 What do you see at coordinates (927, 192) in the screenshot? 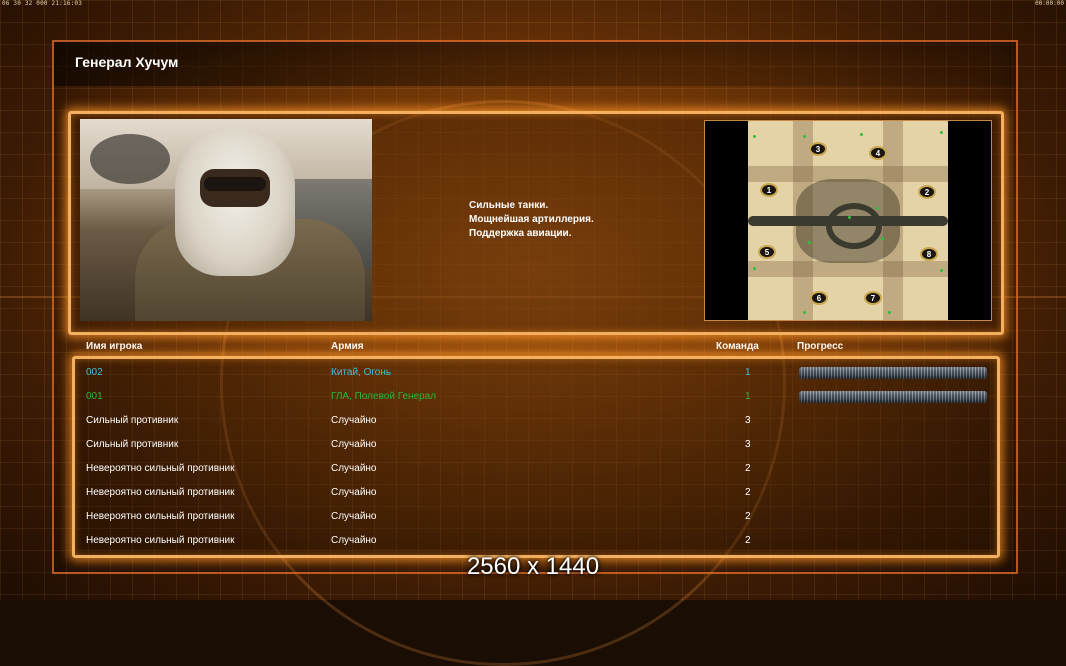
I see `start-position-marker: 2` at bounding box center [927, 192].